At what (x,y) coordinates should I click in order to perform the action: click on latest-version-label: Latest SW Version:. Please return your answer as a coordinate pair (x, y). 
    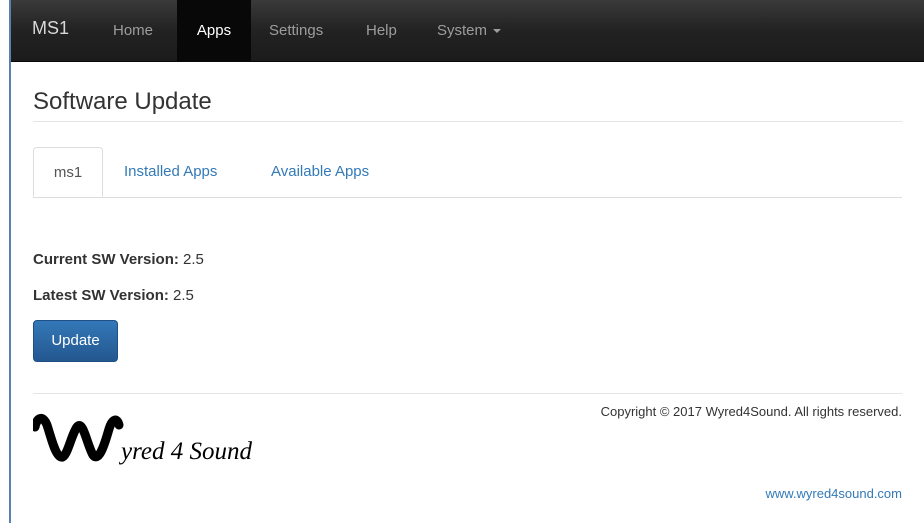
    Looking at the image, I should click on (101, 295).